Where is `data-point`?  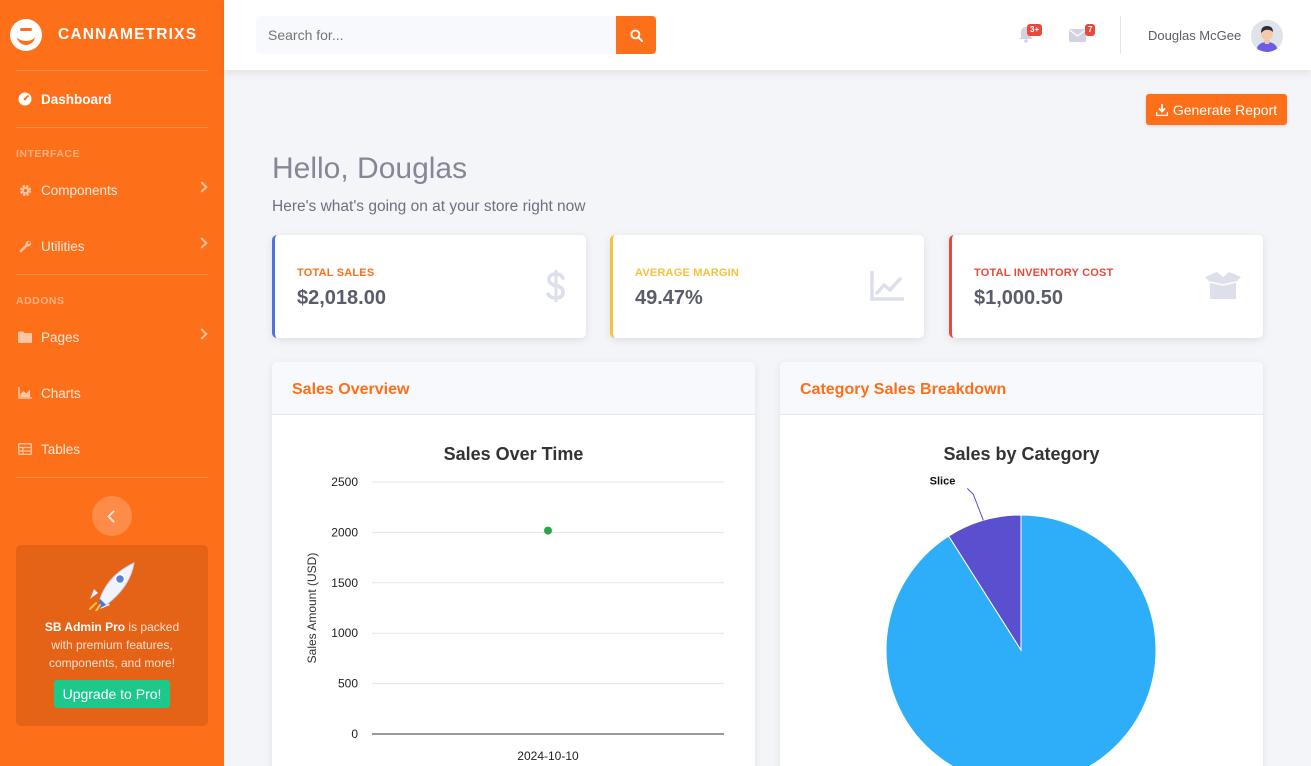 data-point is located at coordinates (548, 530).